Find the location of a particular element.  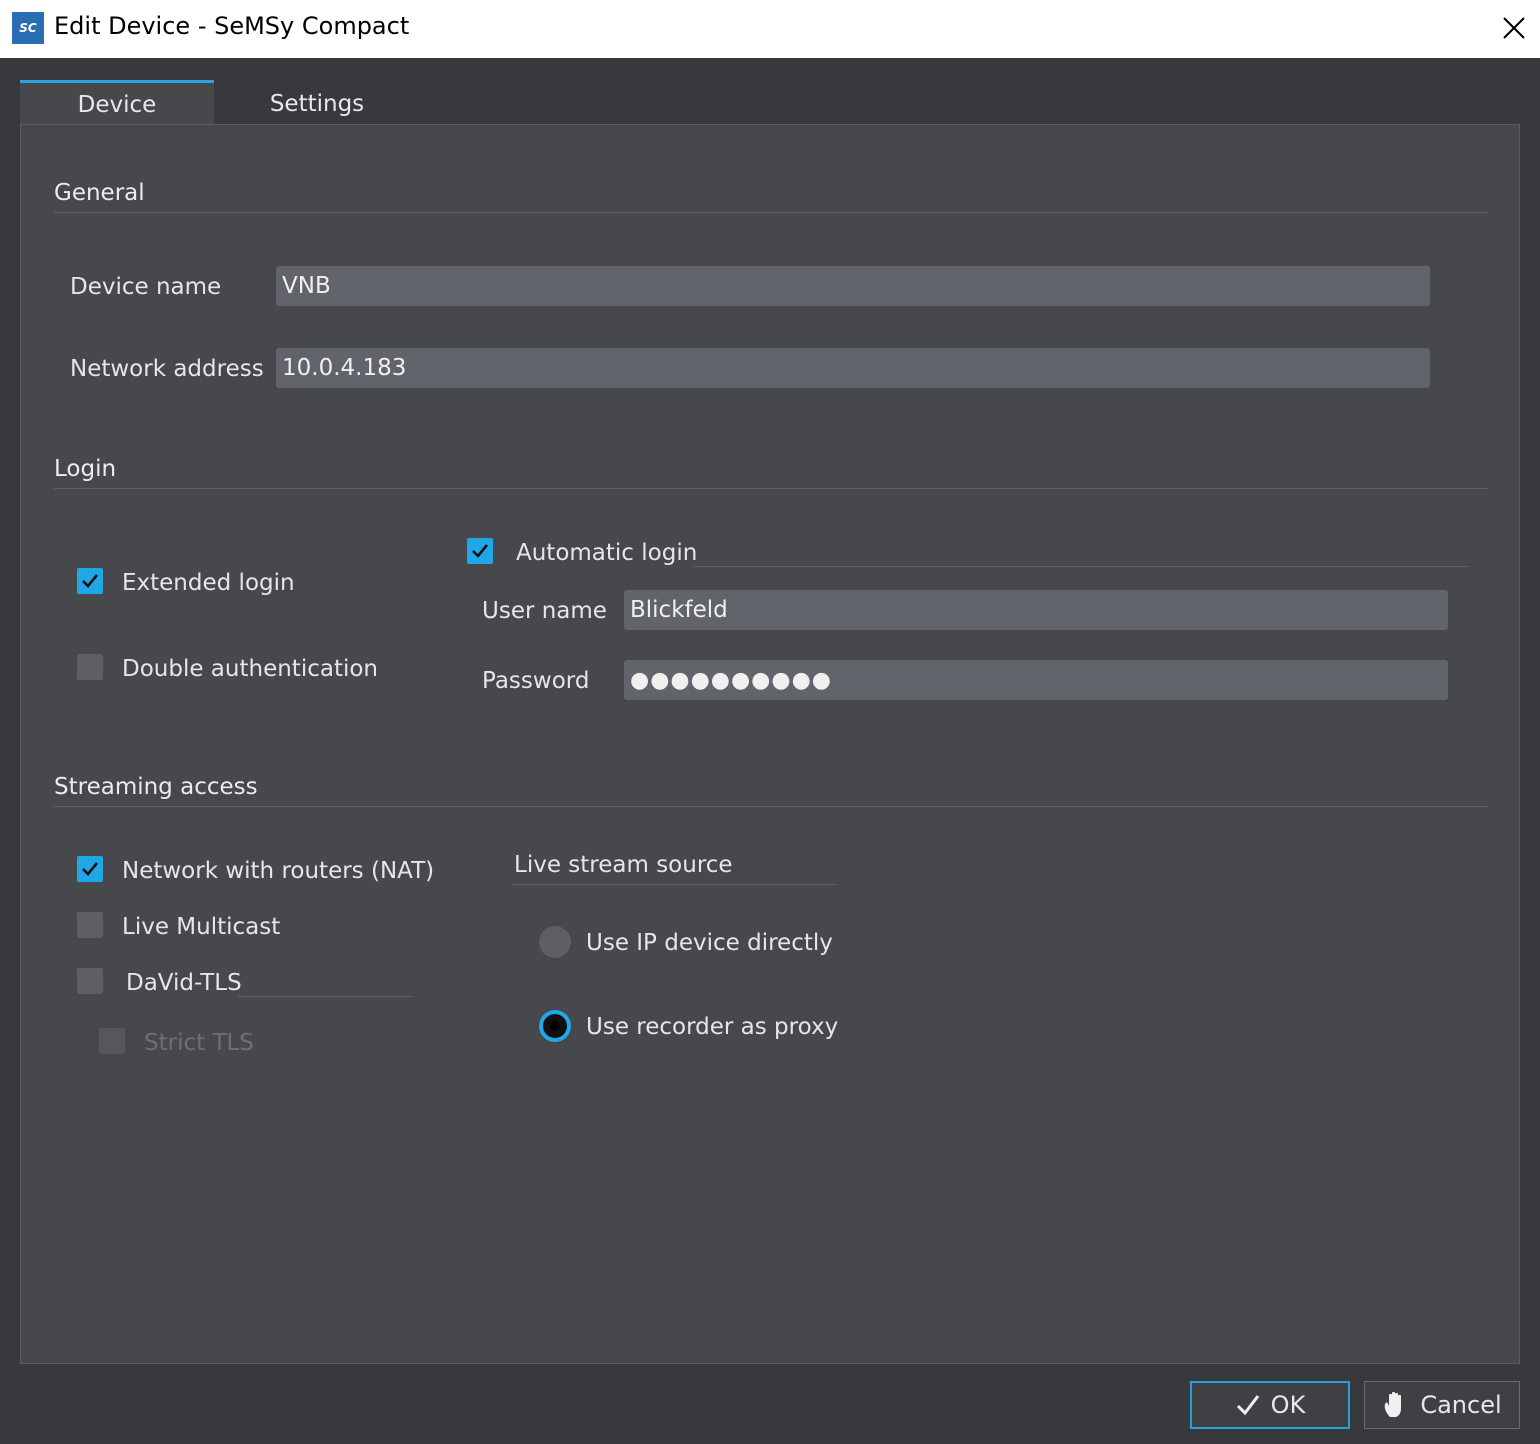

double-authentication-checkbox is located at coordinates (90, 667).